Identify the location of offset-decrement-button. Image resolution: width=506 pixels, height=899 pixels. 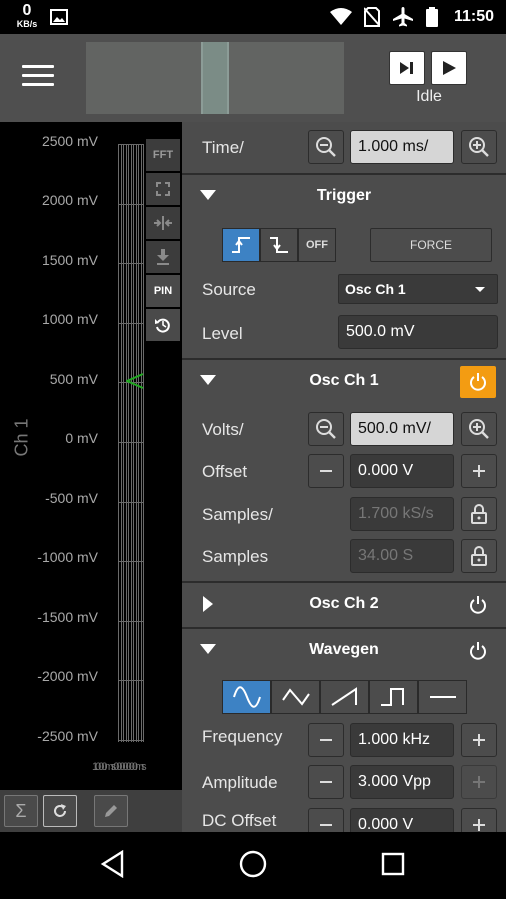
(326, 471).